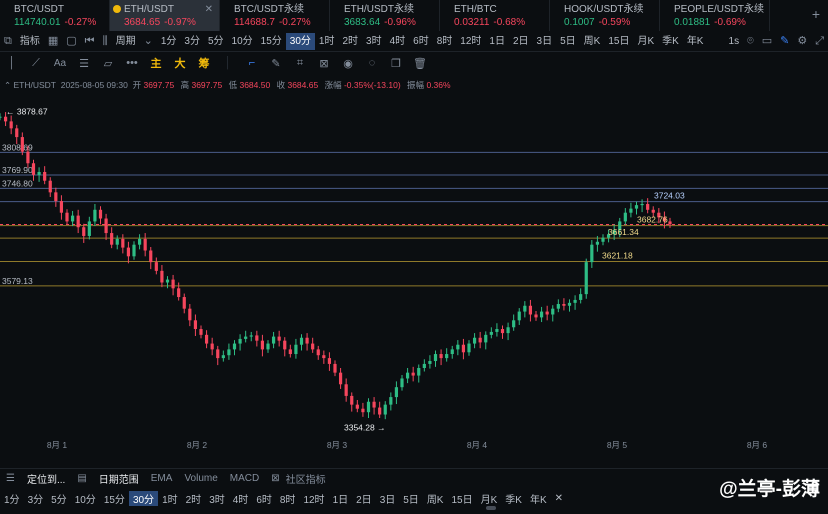 This screenshot has height=514, width=828. I want to click on bottom-interval-1: 3分, so click(36, 498).